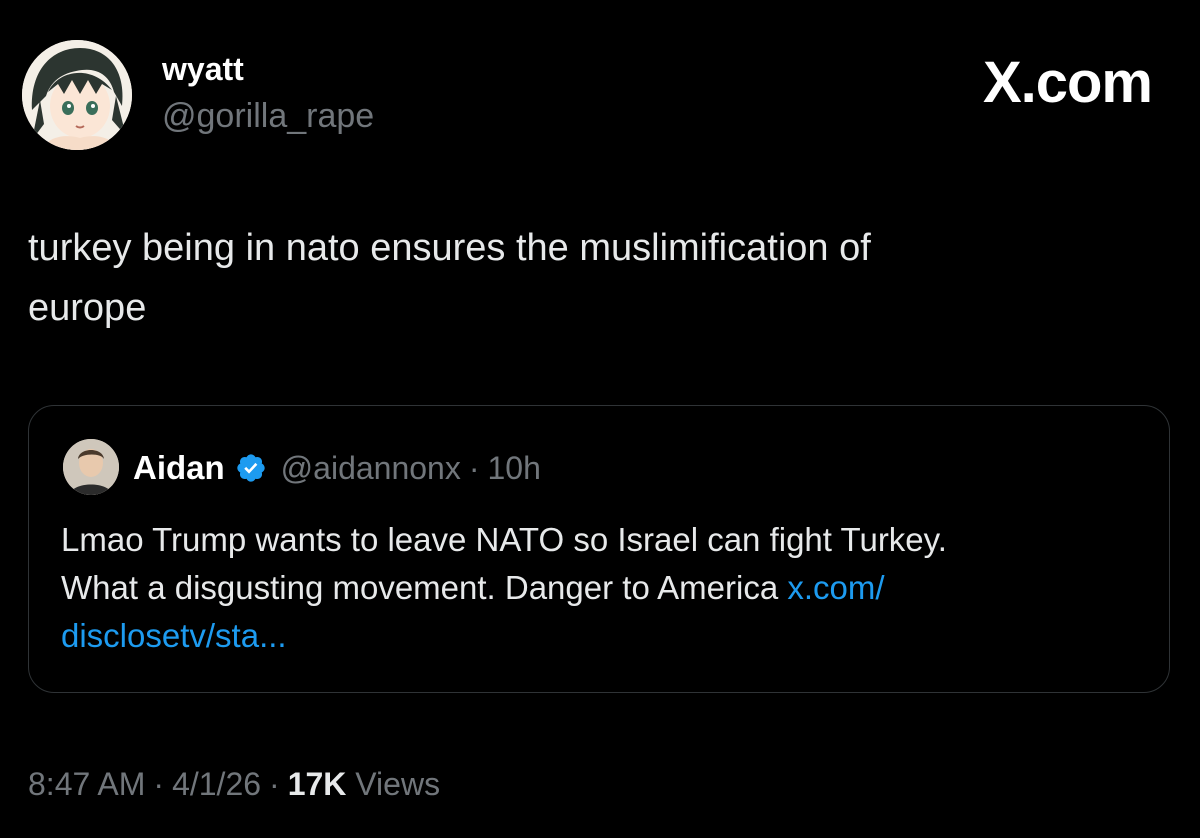  What do you see at coordinates (268, 116) in the screenshot?
I see `user-handle: @gorilla_rape` at bounding box center [268, 116].